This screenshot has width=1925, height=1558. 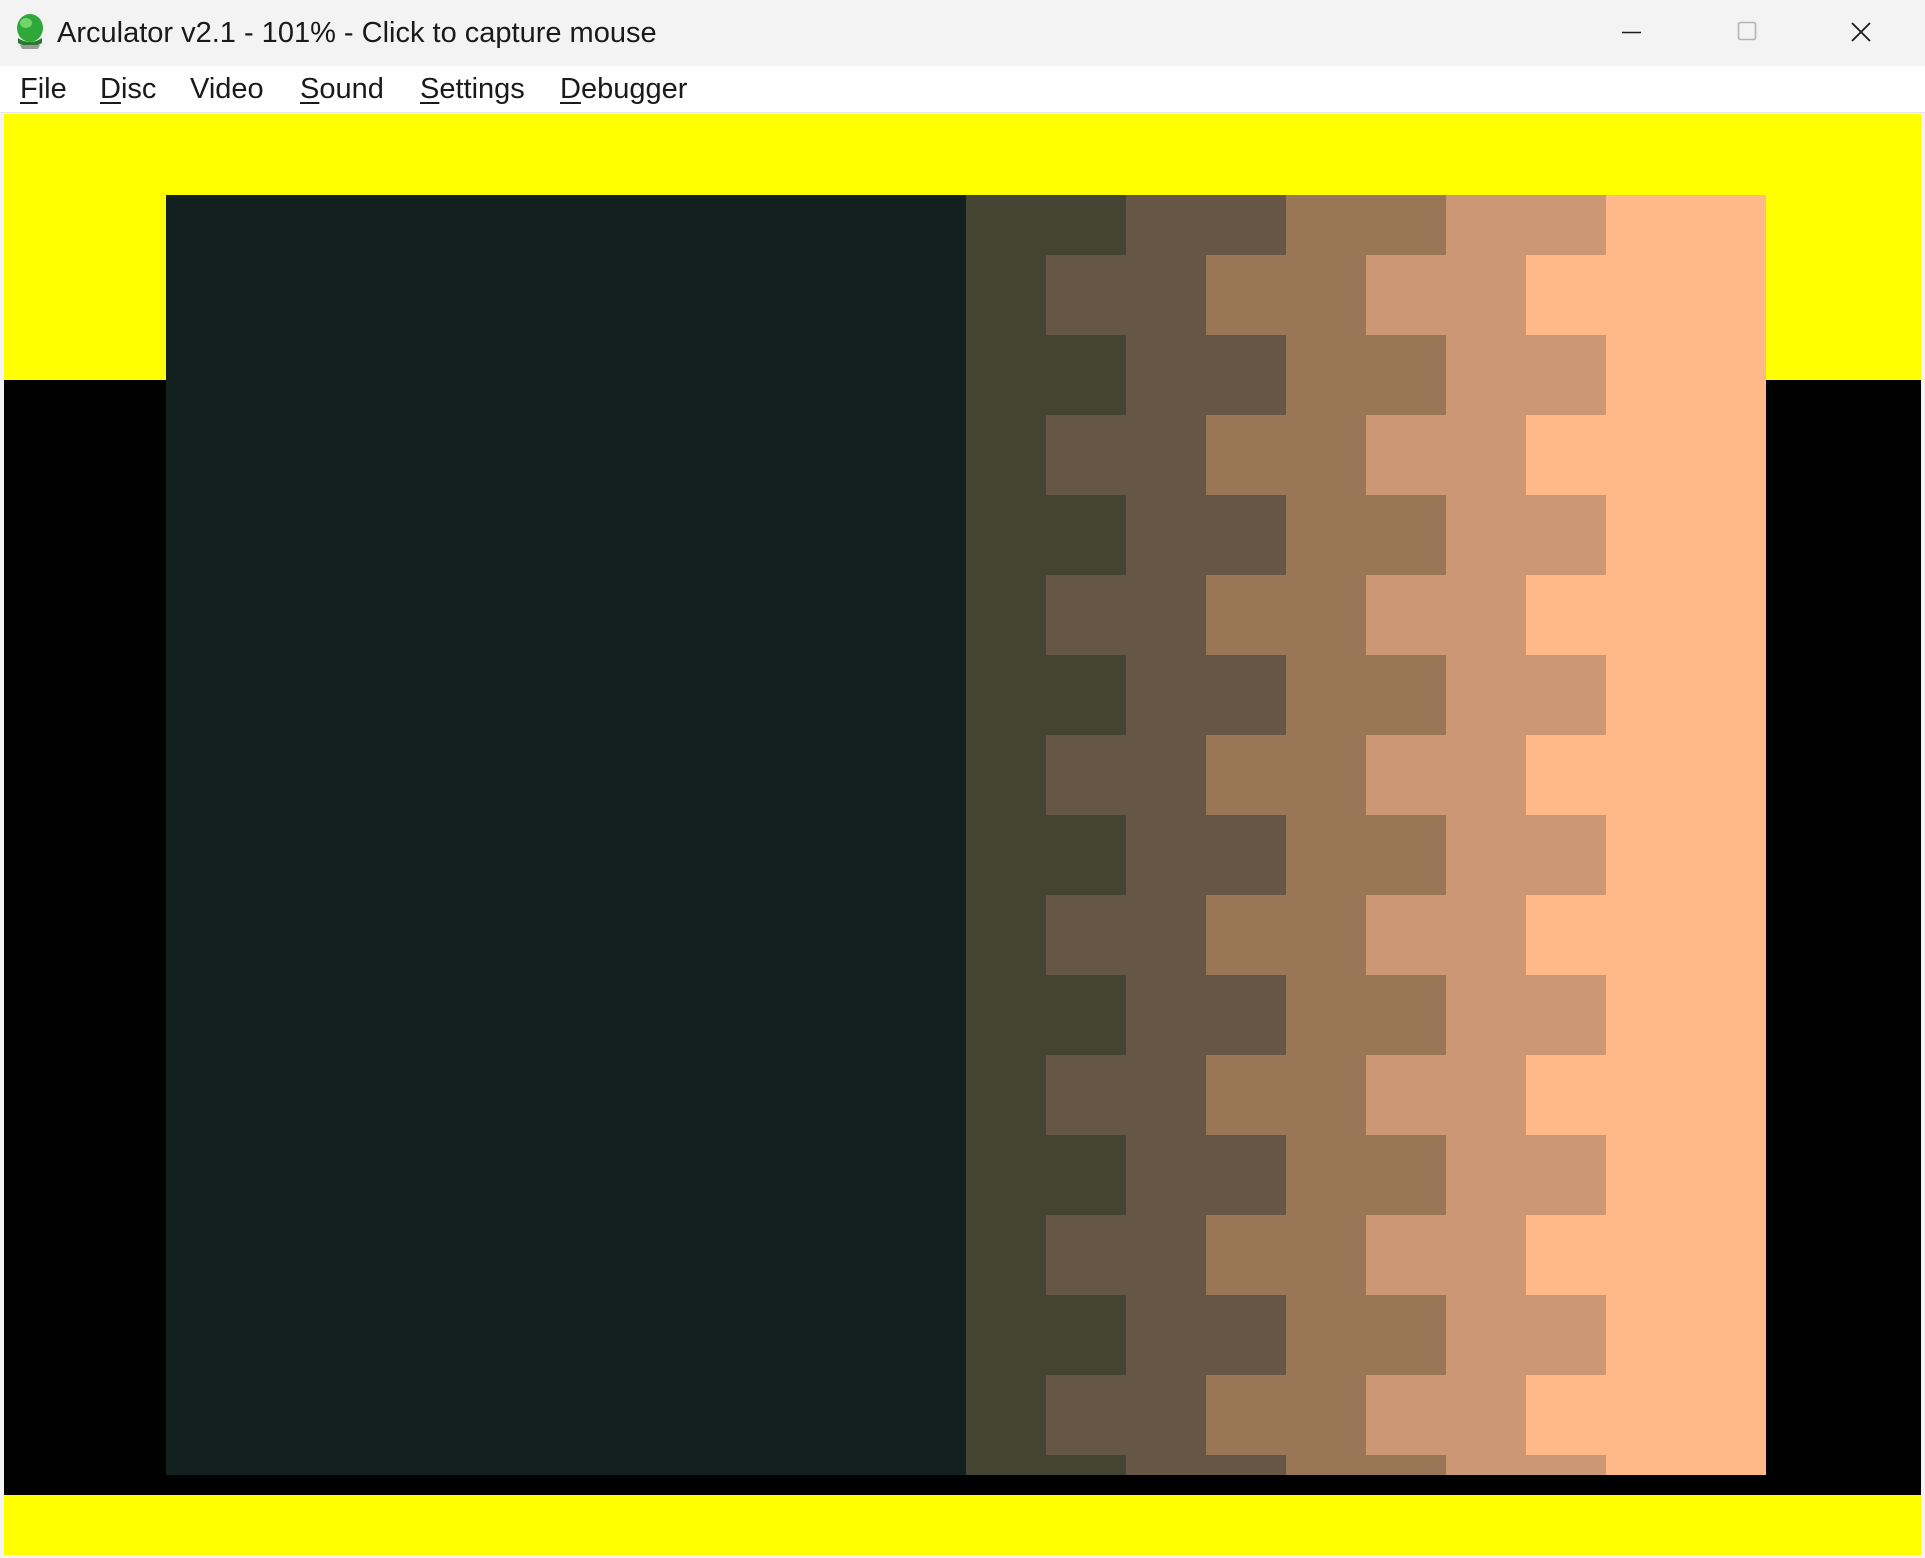 I want to click on minimize-icon, so click(x=1631, y=32).